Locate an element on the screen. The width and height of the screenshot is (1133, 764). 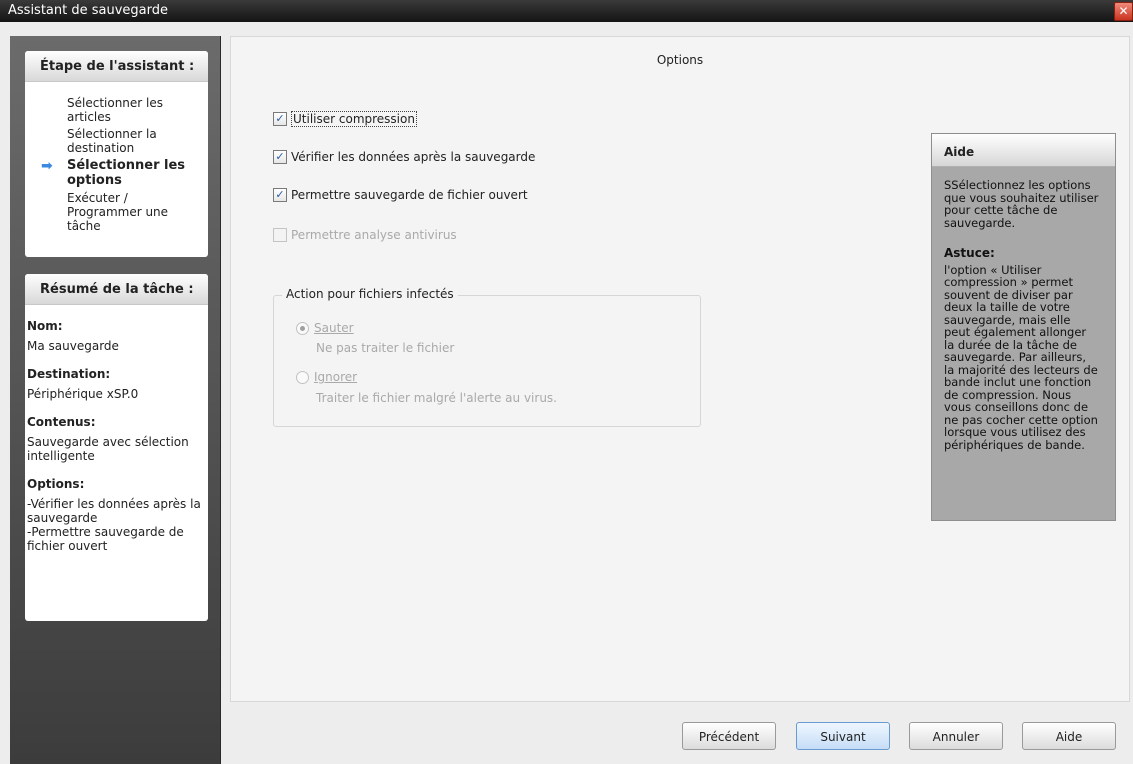
cancel-button: Annuler is located at coordinates (956, 736).